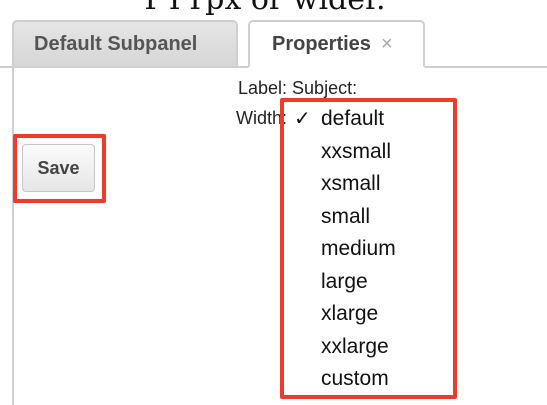 The image size is (547, 405). Describe the element at coordinates (58, 168) in the screenshot. I see `save-button: Save` at that location.